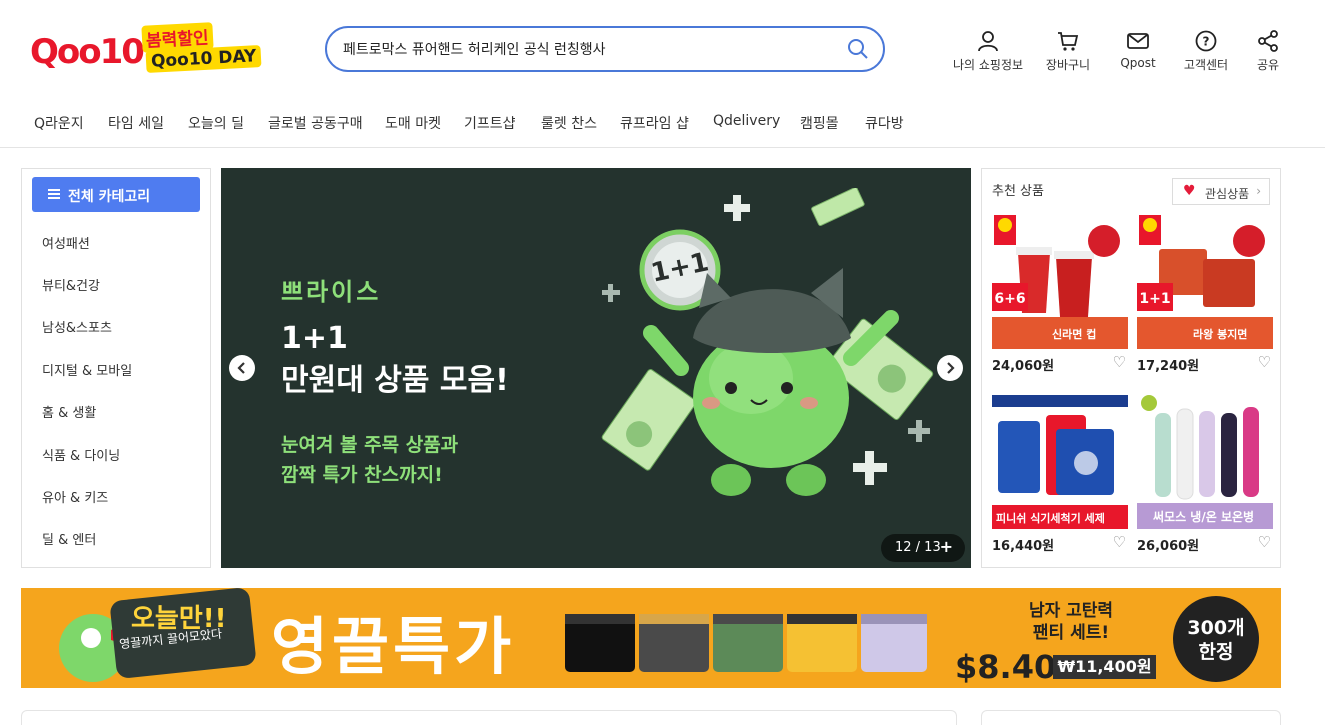 This screenshot has height=725, width=1325. What do you see at coordinates (1205, 475) in the screenshot?
I see `product-card: 써모스 냉/온 보온병 26,060원 ♡` at bounding box center [1205, 475].